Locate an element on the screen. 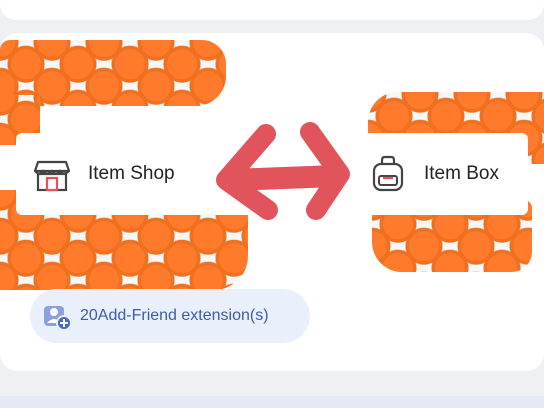 The width and height of the screenshot is (544, 408). top-card is located at coordinates (272, 10).